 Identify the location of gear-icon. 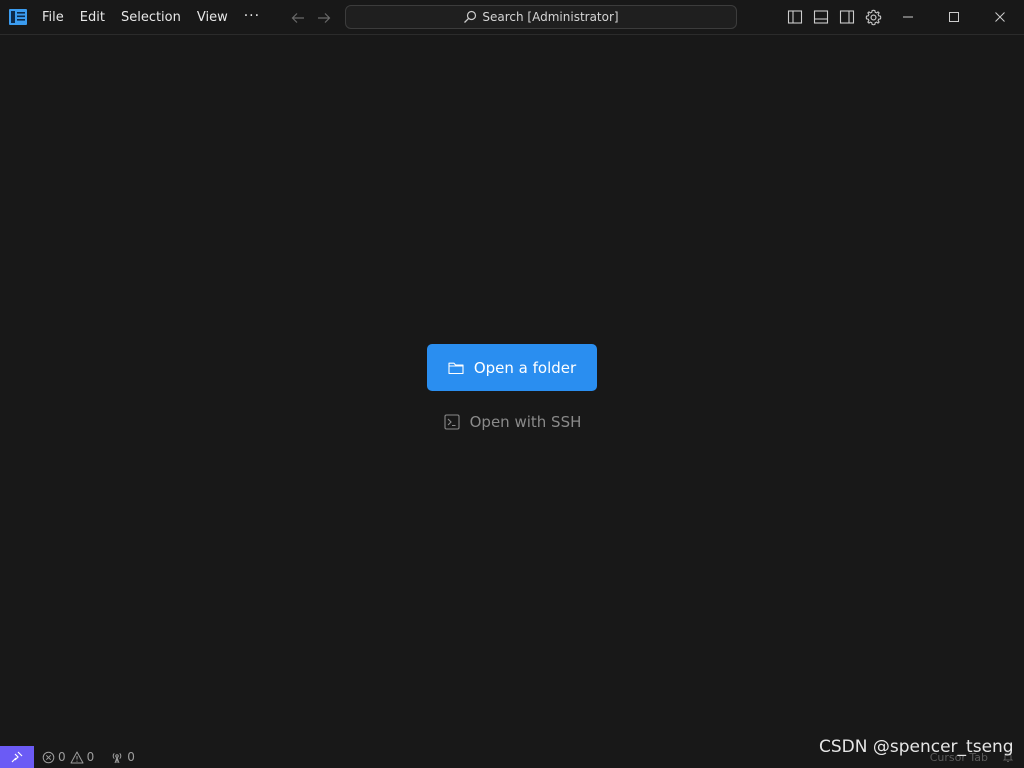
(873, 17).